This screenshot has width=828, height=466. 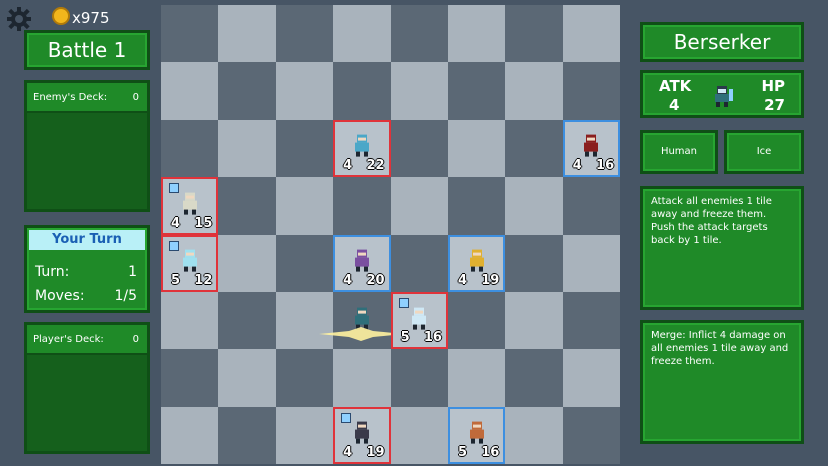 I want to click on player-unit: 5 16, so click(x=476, y=435).